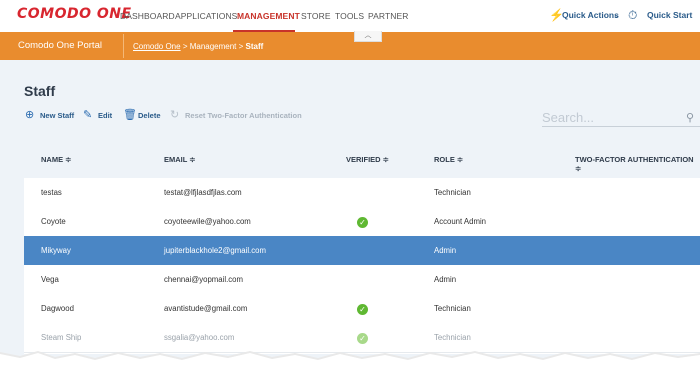  I want to click on cell-email: jupiterblackhole2@gmail.com, so click(215, 250).